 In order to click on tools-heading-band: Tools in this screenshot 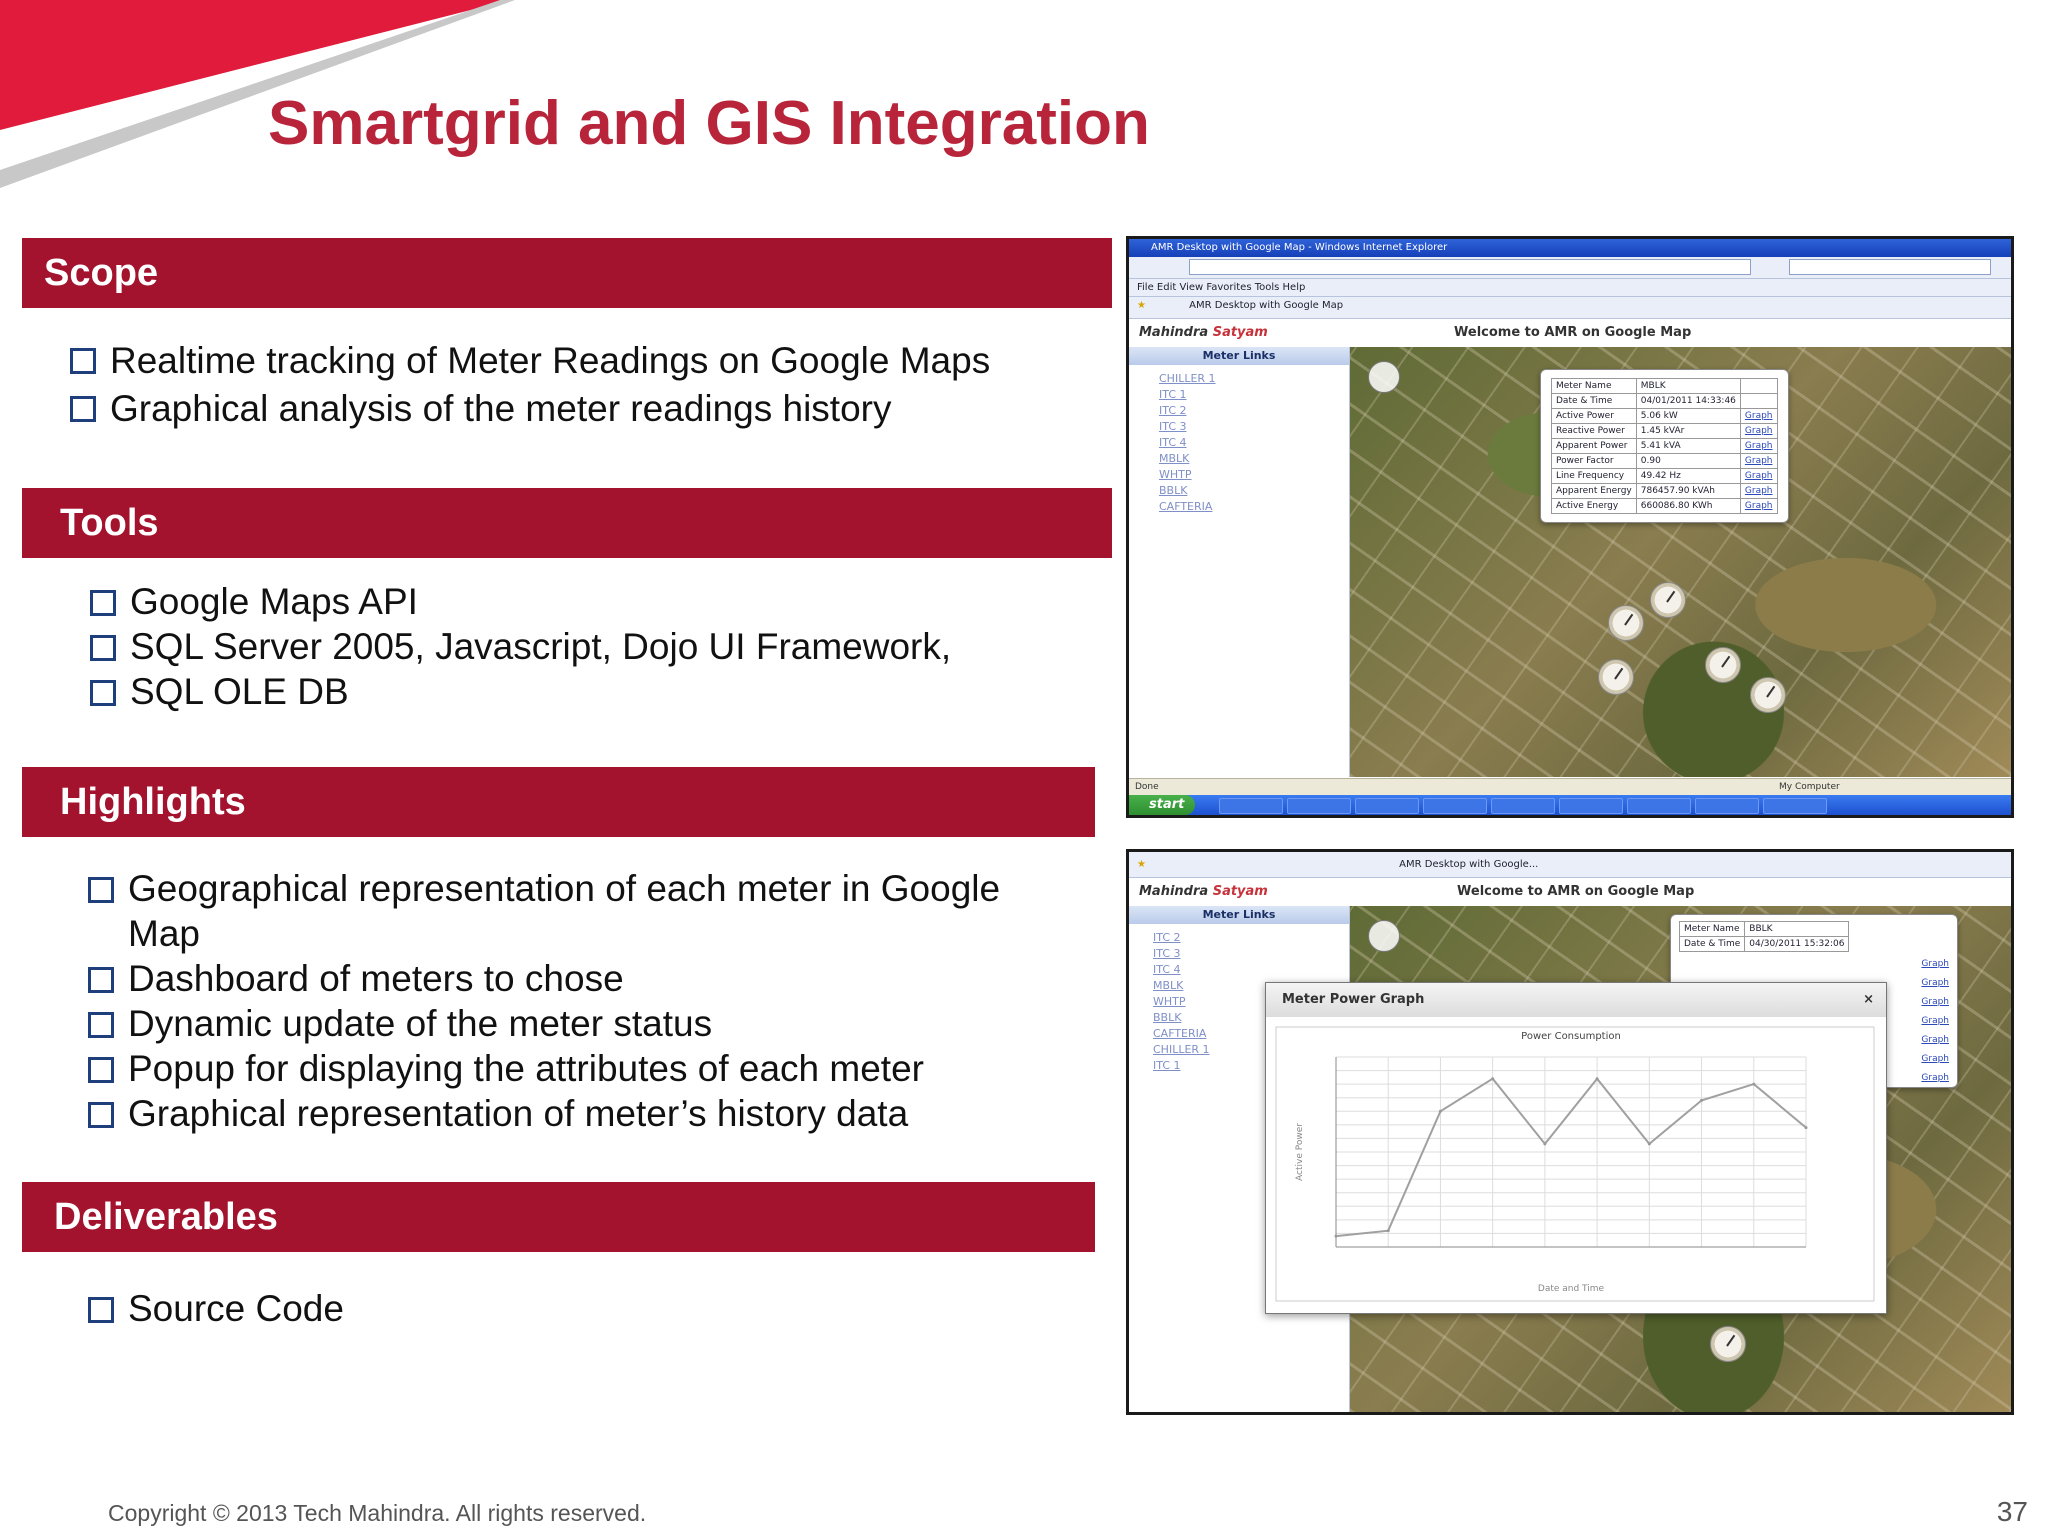, I will do `click(567, 523)`.